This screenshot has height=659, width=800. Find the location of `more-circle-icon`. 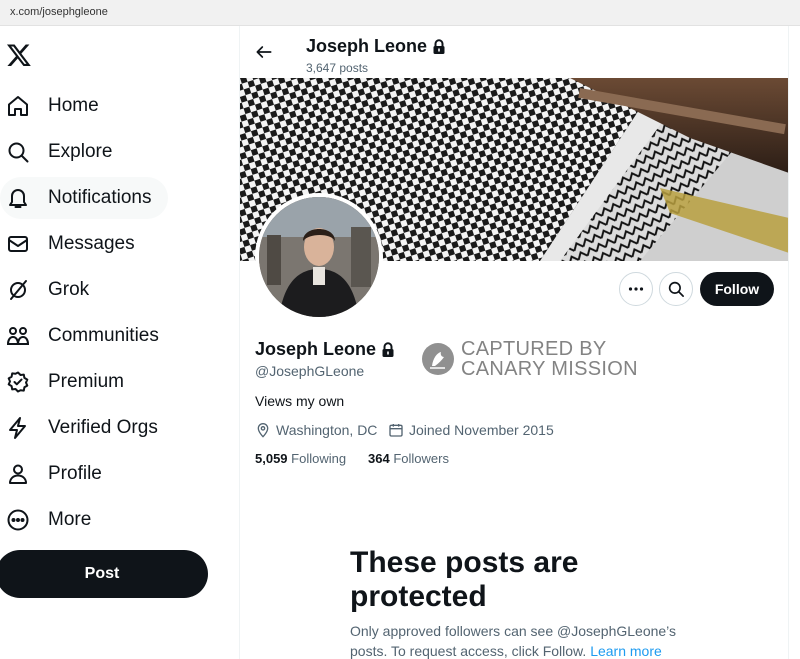

more-circle-icon is located at coordinates (18, 520).